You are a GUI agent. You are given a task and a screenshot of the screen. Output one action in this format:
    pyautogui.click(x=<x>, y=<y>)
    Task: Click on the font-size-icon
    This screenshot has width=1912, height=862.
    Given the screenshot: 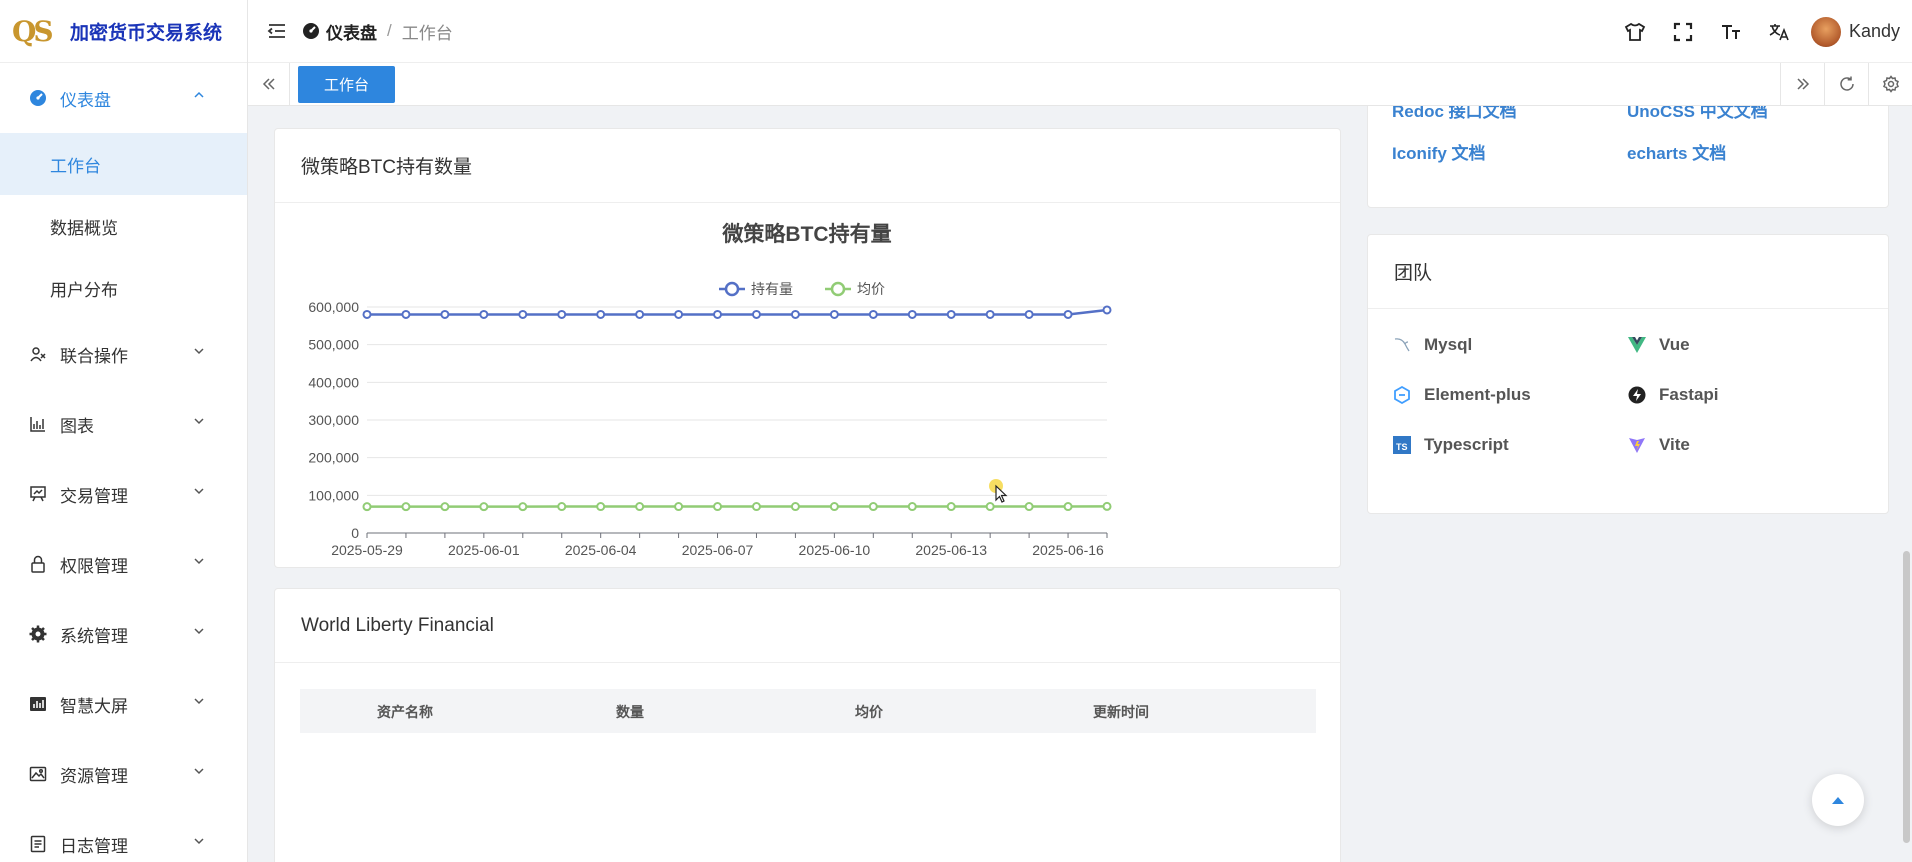 What is the action you would take?
    pyautogui.click(x=1731, y=31)
    